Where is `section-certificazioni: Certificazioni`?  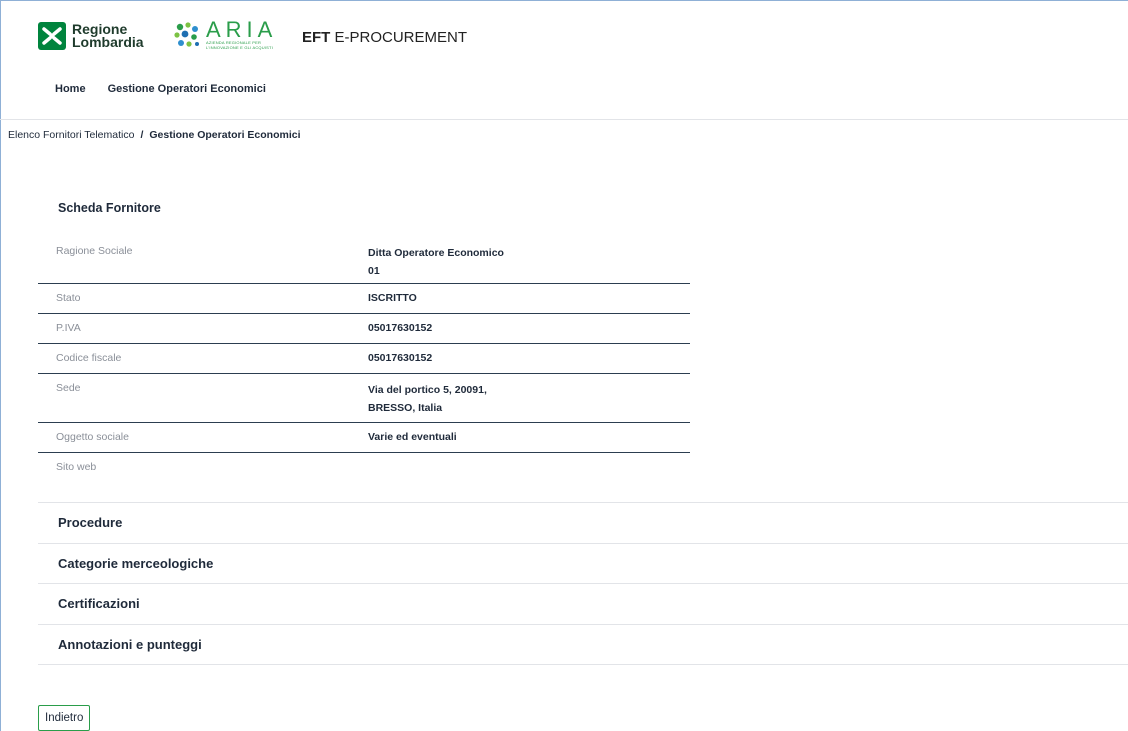
section-certificazioni: Certificazioni is located at coordinates (583, 604).